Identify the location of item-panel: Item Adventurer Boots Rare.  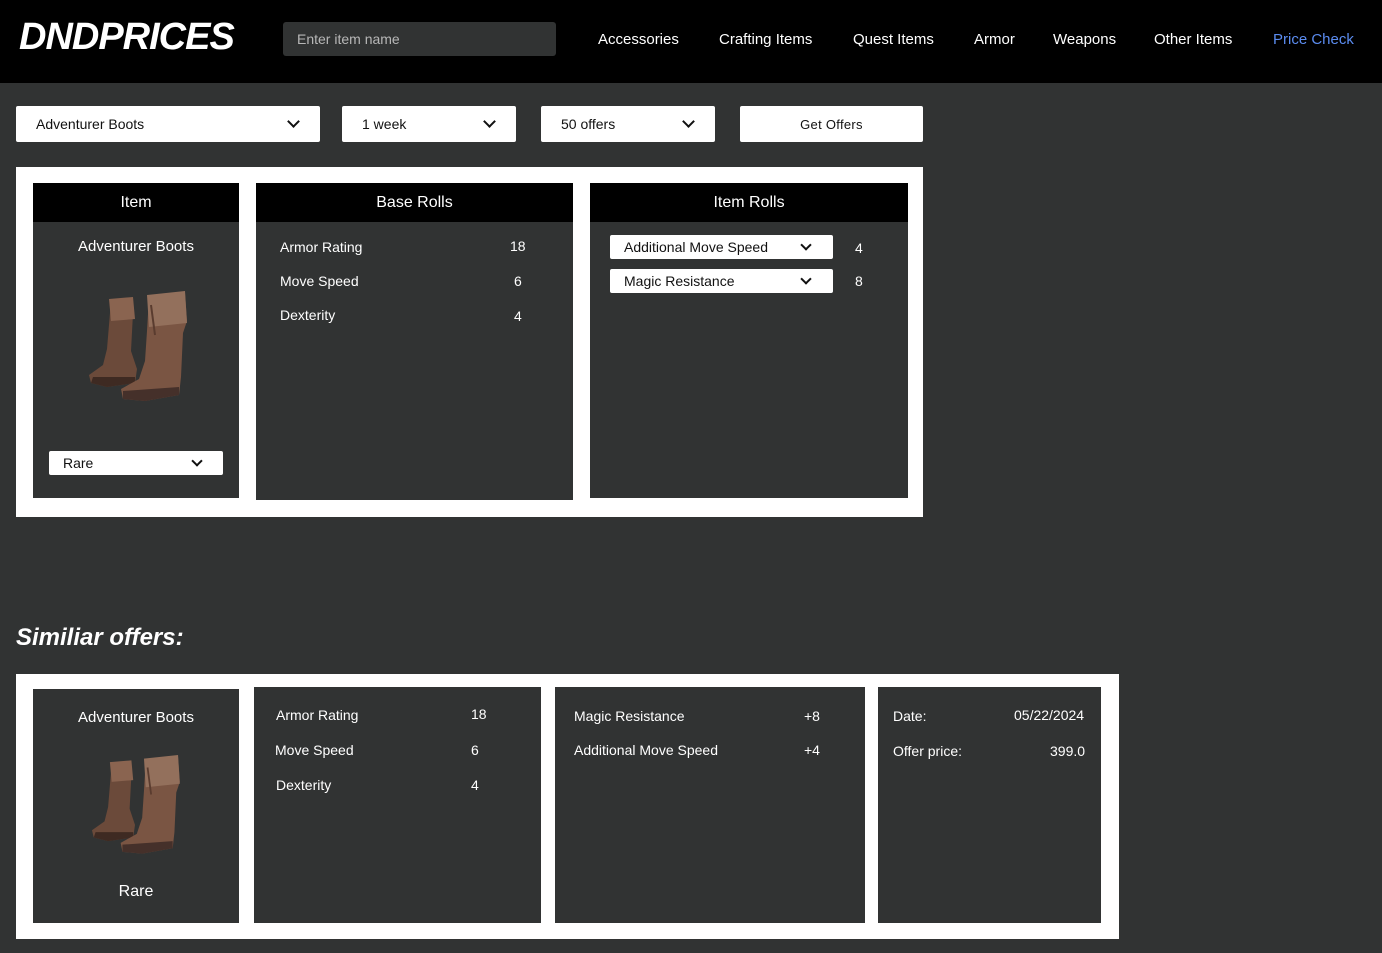
(136, 340).